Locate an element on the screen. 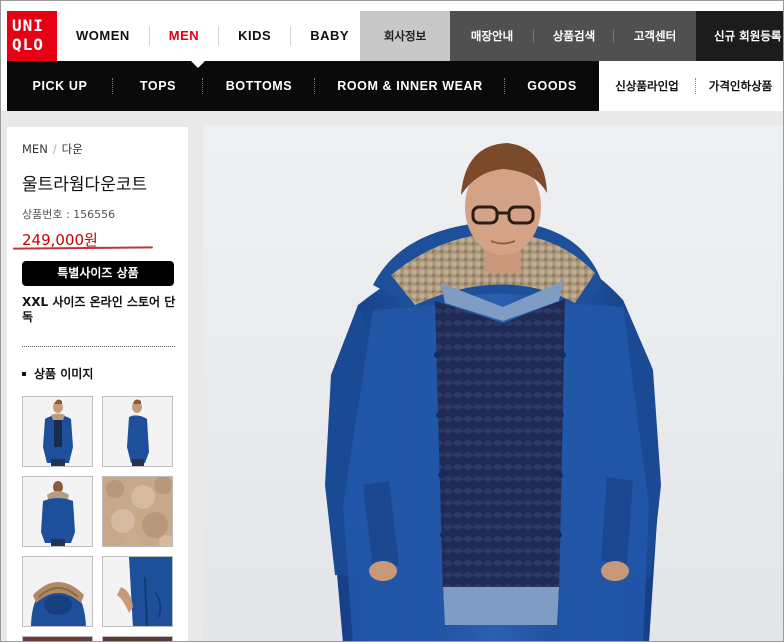  thumbnail-side is located at coordinates (137, 431).